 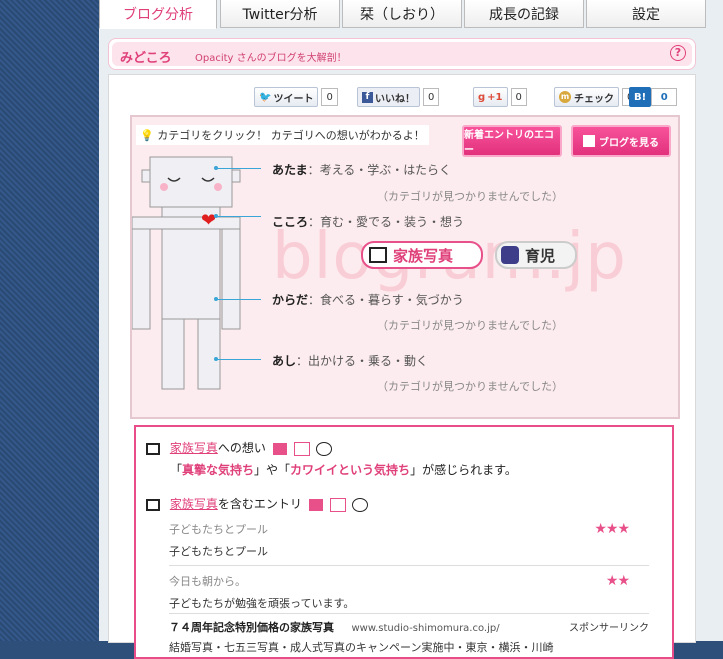 I want to click on entries-category-link: 家族写真, so click(x=194, y=504).